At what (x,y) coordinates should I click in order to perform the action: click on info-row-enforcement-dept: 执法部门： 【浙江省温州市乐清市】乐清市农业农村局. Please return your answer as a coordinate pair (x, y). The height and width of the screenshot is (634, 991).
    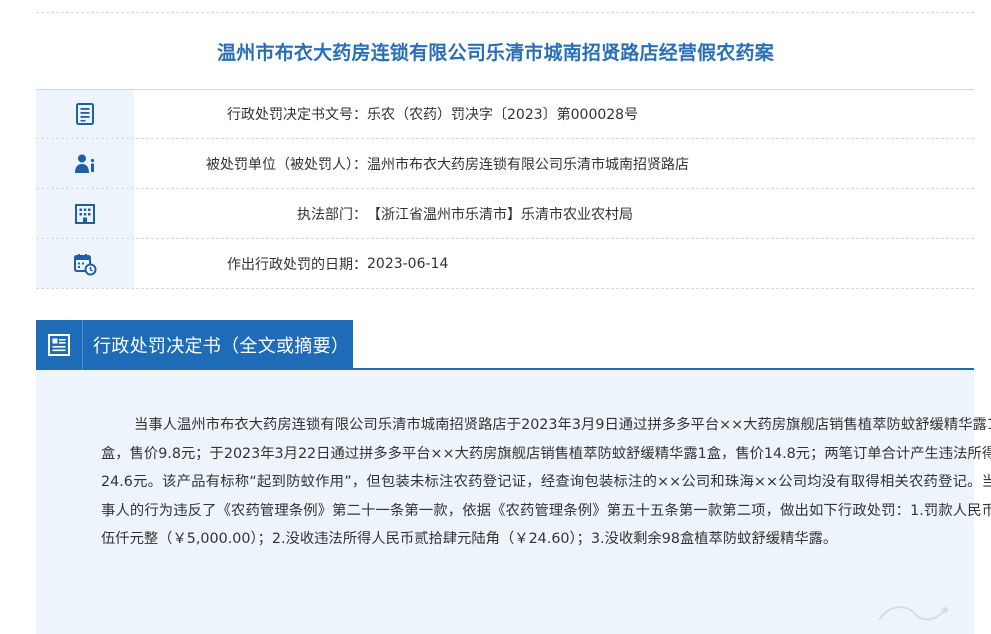
    Looking at the image, I should click on (505, 214).